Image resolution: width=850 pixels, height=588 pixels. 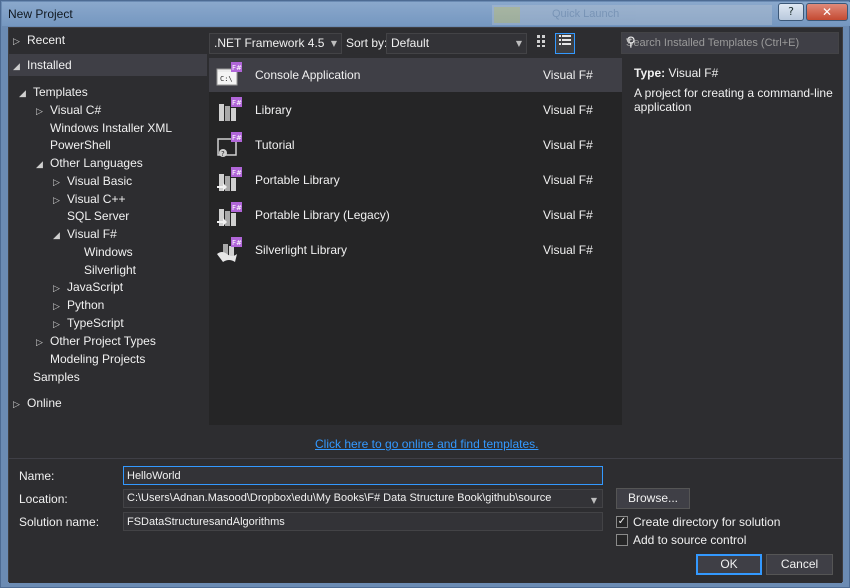 What do you see at coordinates (229, 74) in the screenshot?
I see `console-app-icon: C:\ F#` at bounding box center [229, 74].